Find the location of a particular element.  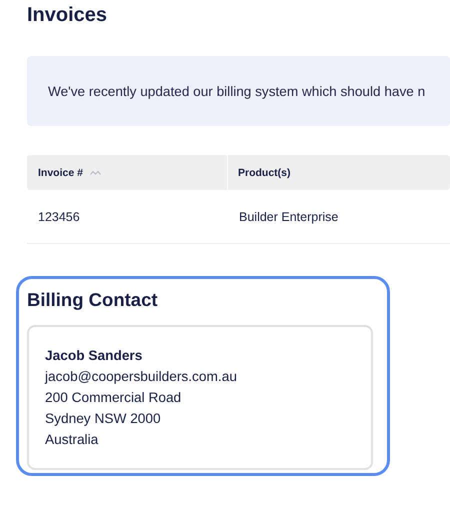

section-title: Billing Contact is located at coordinates (92, 300).